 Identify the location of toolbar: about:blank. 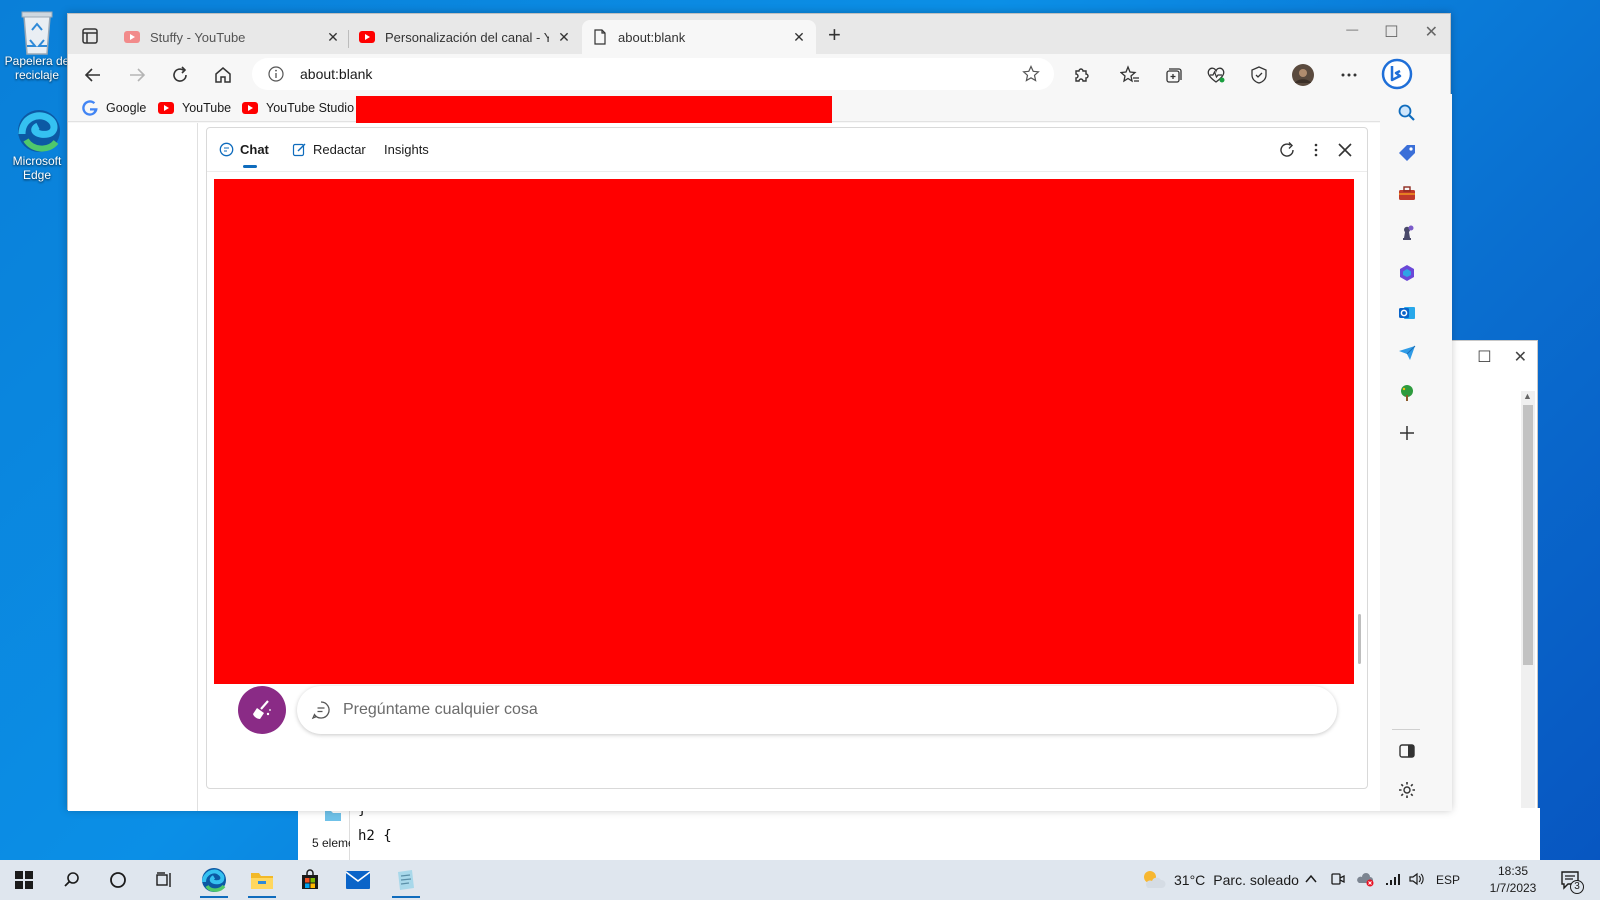
(759, 74).